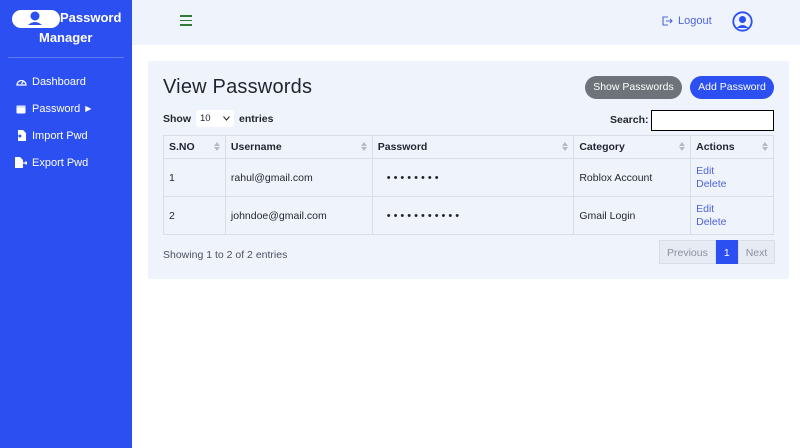 The image size is (800, 448). Describe the element at coordinates (473, 215) in the screenshot. I see `cell-password: •••••••••••` at that location.